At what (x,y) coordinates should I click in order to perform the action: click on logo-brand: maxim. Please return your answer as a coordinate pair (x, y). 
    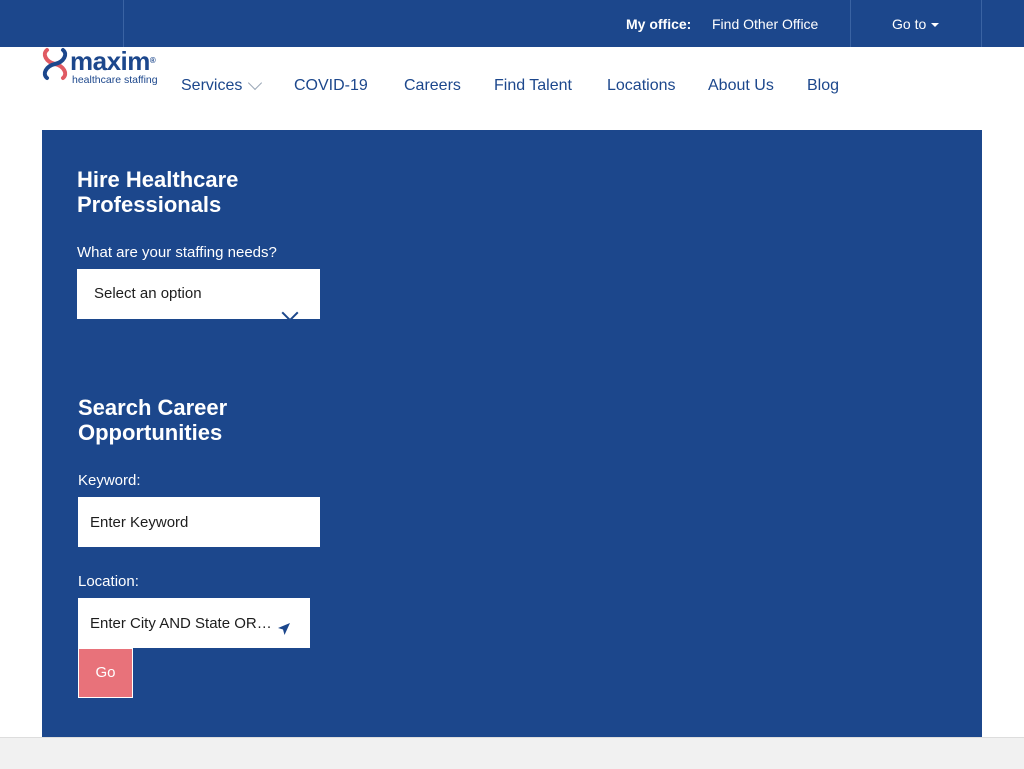
    Looking at the image, I should click on (110, 61).